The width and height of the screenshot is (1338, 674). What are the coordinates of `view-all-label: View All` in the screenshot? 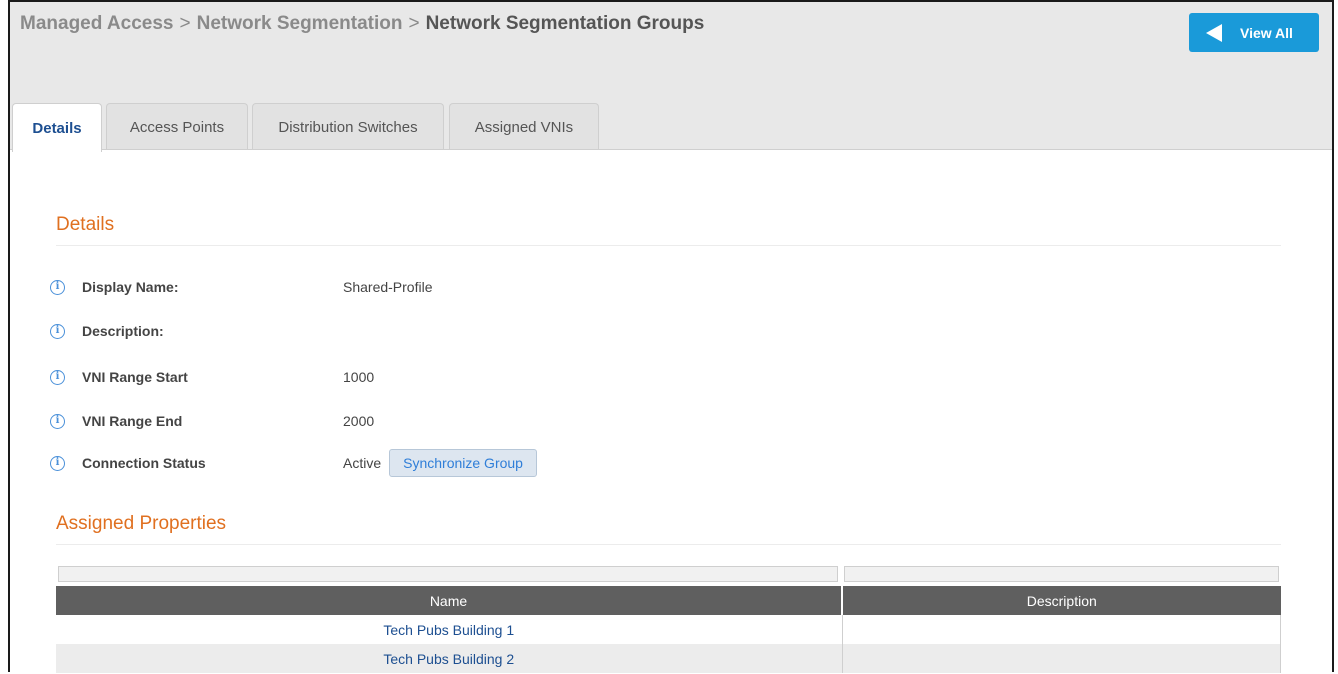 It's located at (1266, 32).